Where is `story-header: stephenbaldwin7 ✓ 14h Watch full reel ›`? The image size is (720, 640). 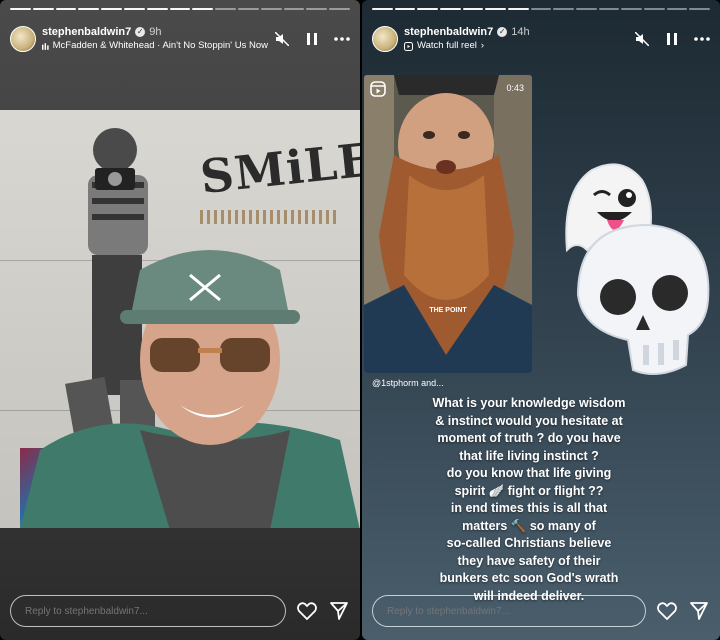
story-header: stephenbaldwin7 ✓ 14h Watch full reel › is located at coordinates (541, 39).